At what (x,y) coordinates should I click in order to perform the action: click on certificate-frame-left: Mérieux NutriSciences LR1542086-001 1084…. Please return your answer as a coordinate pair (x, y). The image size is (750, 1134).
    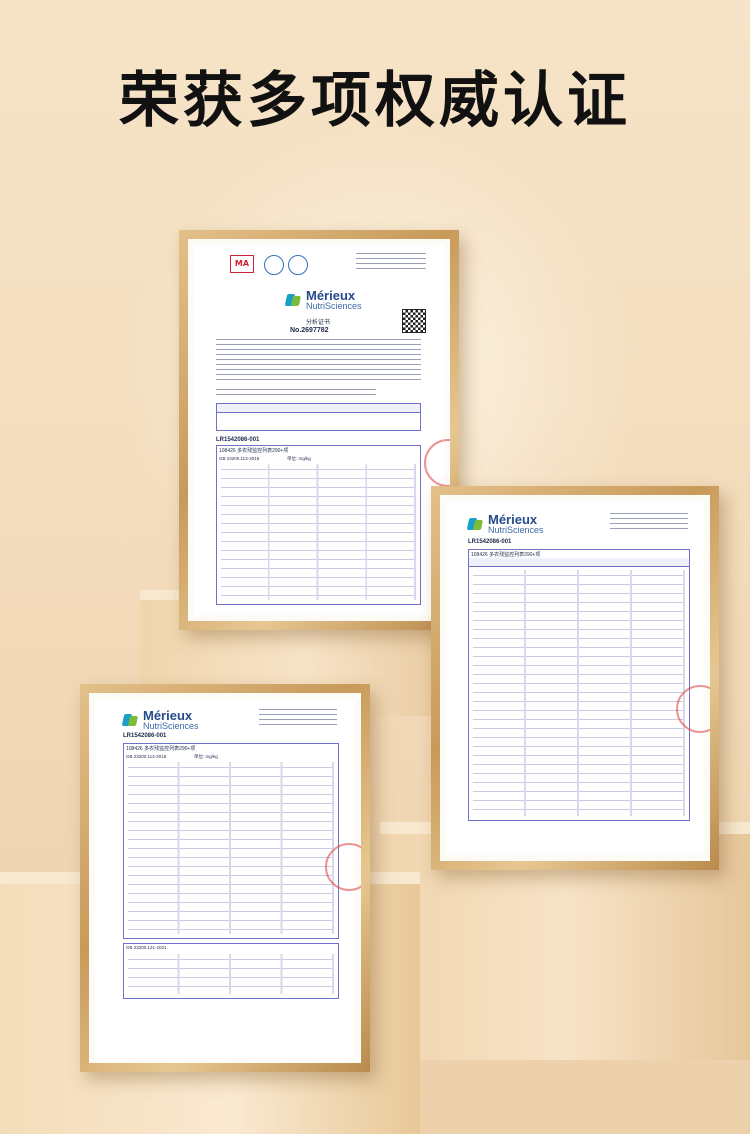
    Looking at the image, I should click on (225, 878).